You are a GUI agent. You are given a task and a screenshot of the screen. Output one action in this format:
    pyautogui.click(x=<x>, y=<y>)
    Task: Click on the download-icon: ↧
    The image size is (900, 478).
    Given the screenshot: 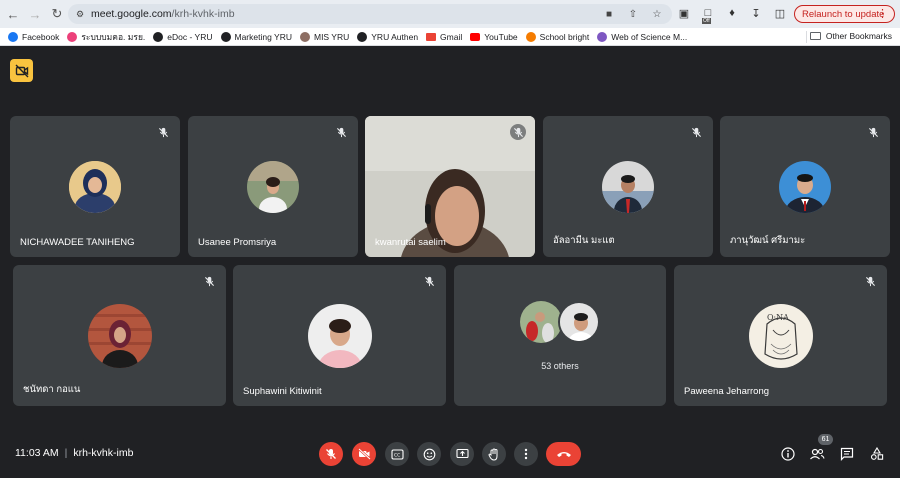 What is the action you would take?
    pyautogui.click(x=756, y=13)
    